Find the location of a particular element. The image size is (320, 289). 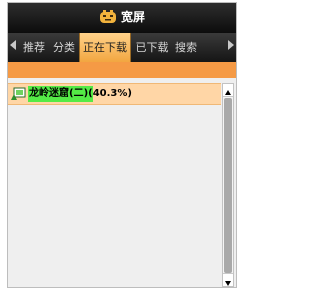

download-label: 龙岭迷窟(二)(40.3%) is located at coordinates (80, 94).